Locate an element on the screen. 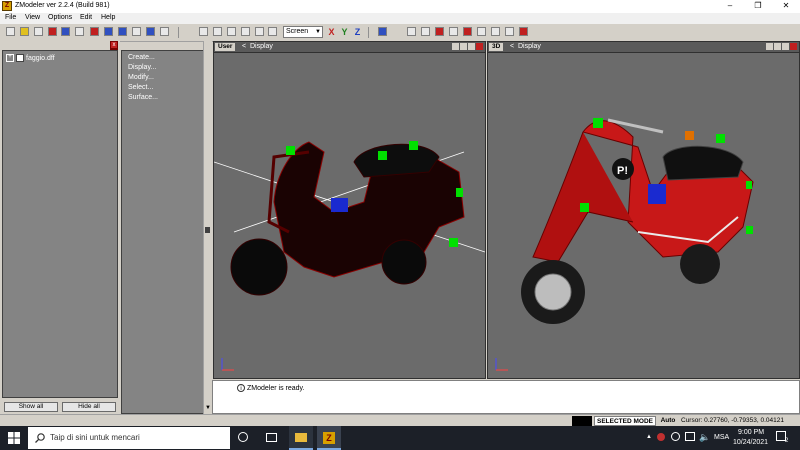 This screenshot has height=450, width=800. redo-icon is located at coordinates (164, 31).